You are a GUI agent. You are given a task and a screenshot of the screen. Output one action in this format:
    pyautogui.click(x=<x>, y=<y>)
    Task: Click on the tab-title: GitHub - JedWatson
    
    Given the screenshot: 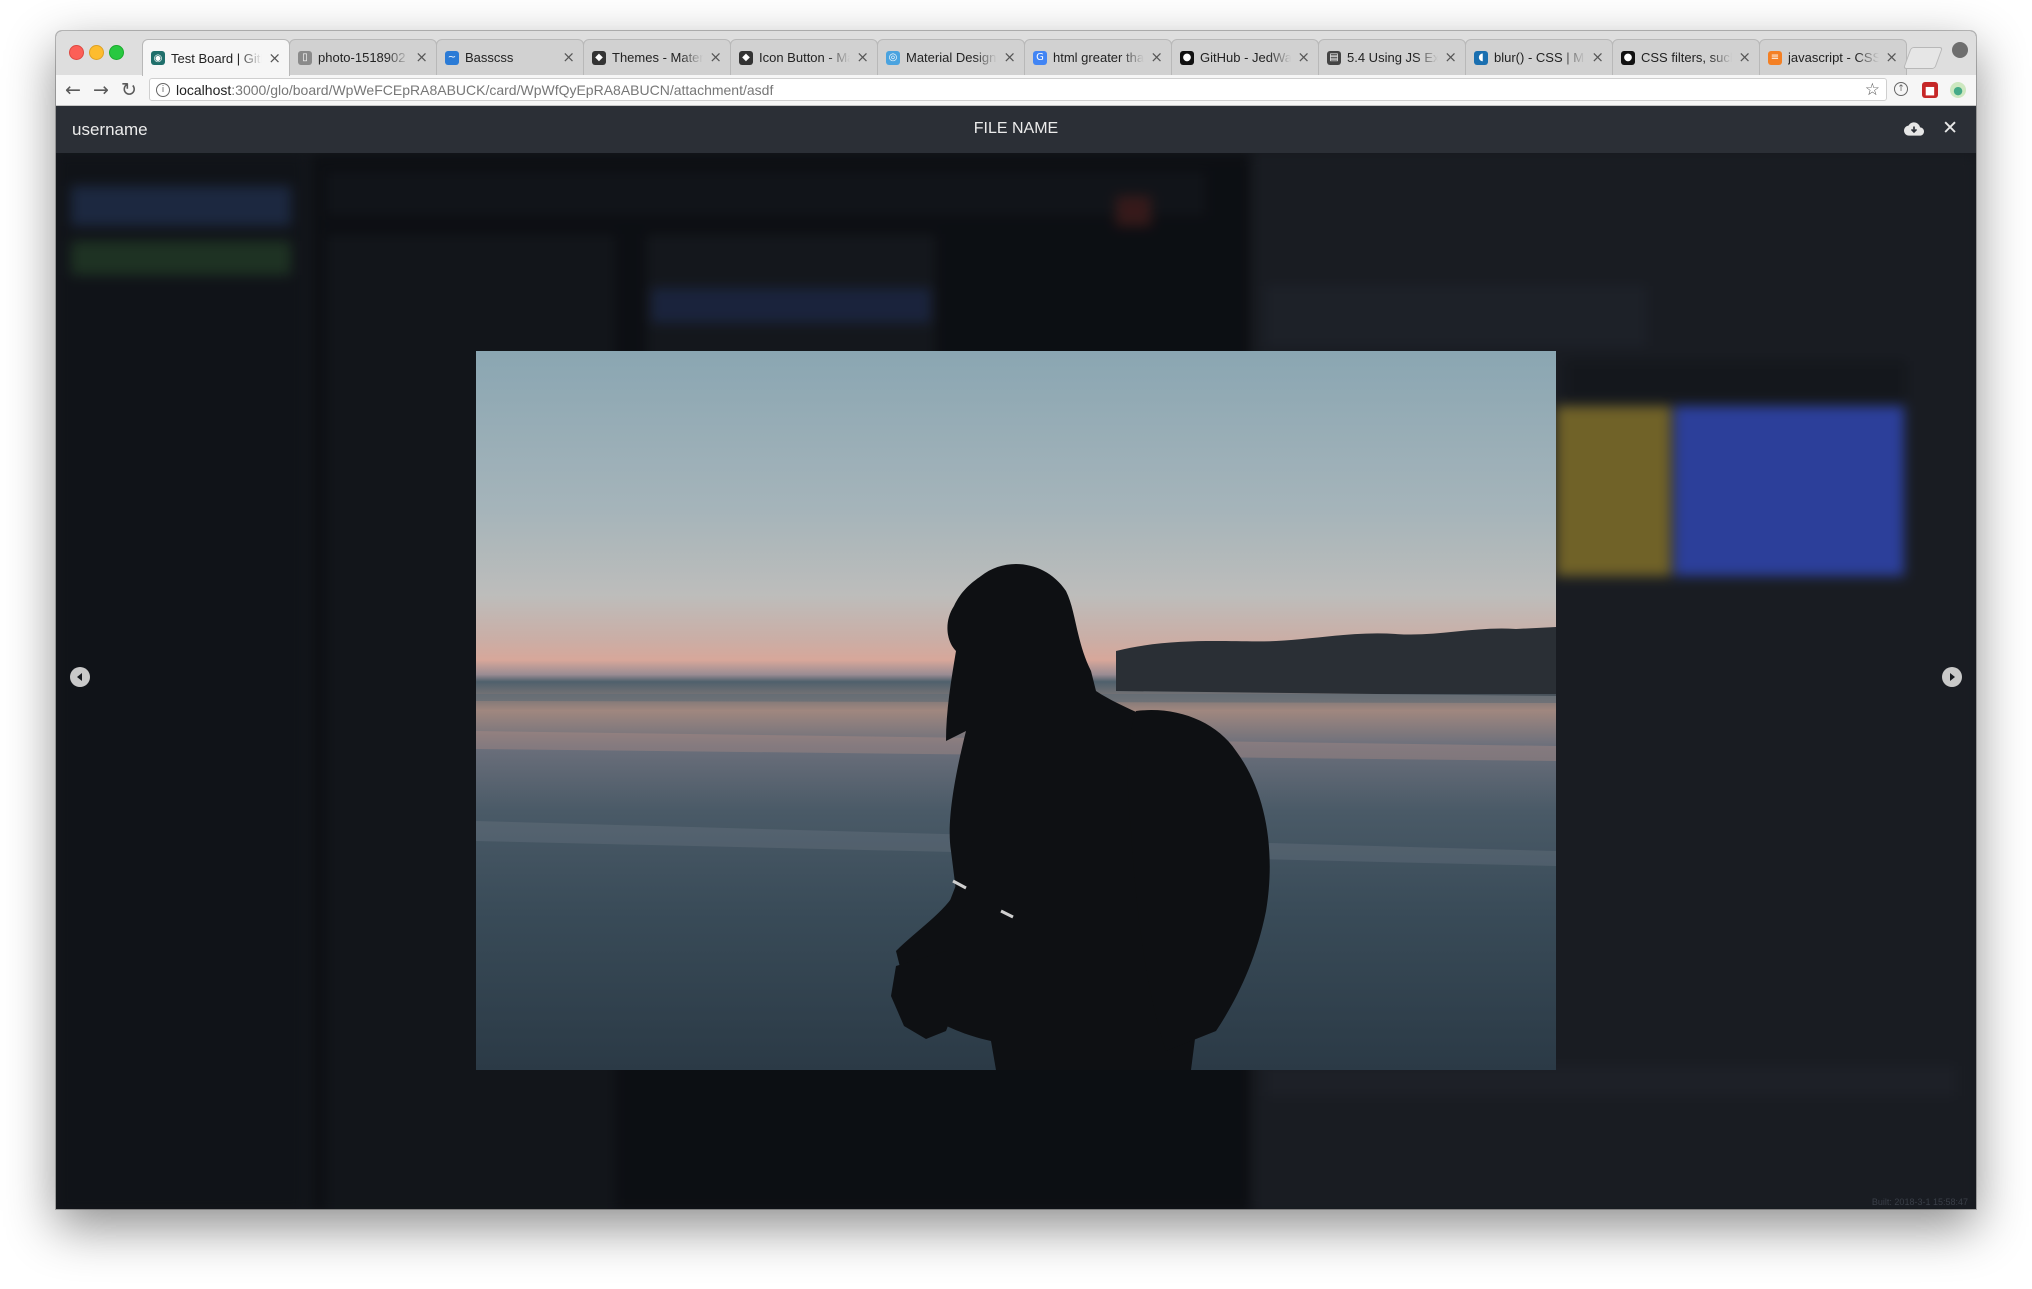 What is the action you would take?
    pyautogui.click(x=1246, y=57)
    